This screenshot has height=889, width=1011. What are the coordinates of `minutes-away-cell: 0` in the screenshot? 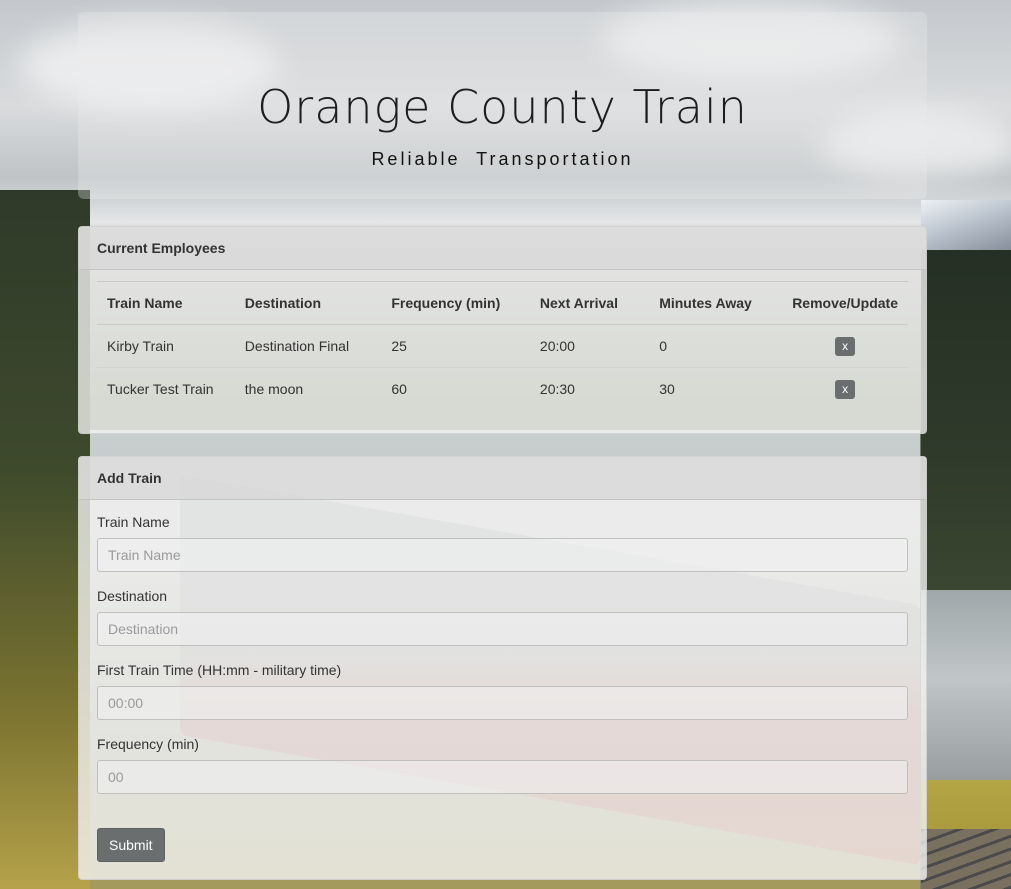 It's located at (716, 346).